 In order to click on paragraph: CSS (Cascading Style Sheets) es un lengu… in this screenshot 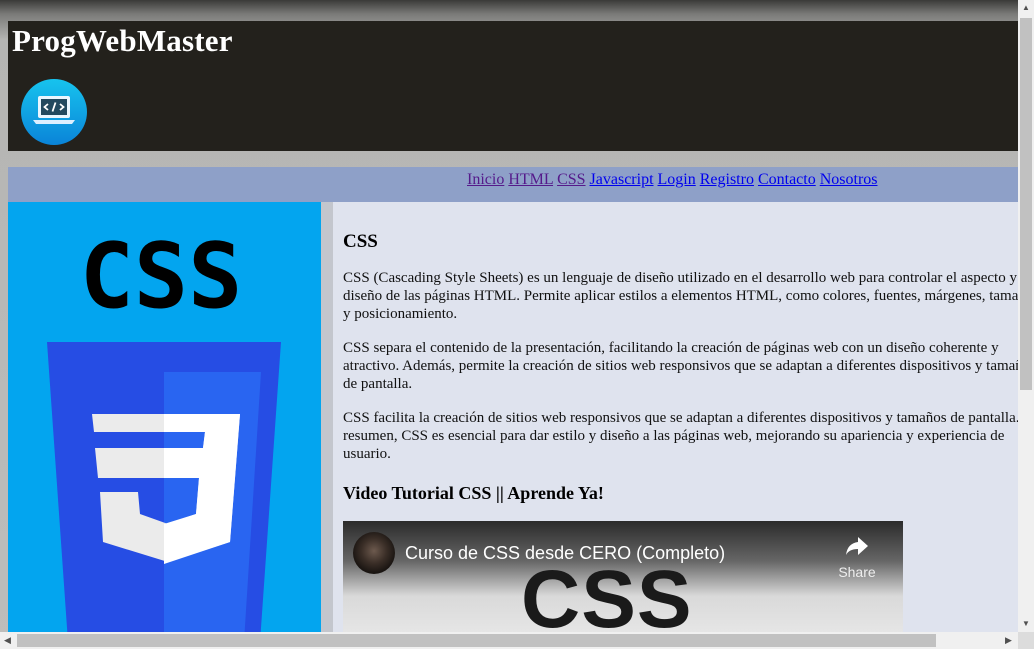, I will do `click(680, 296)`.